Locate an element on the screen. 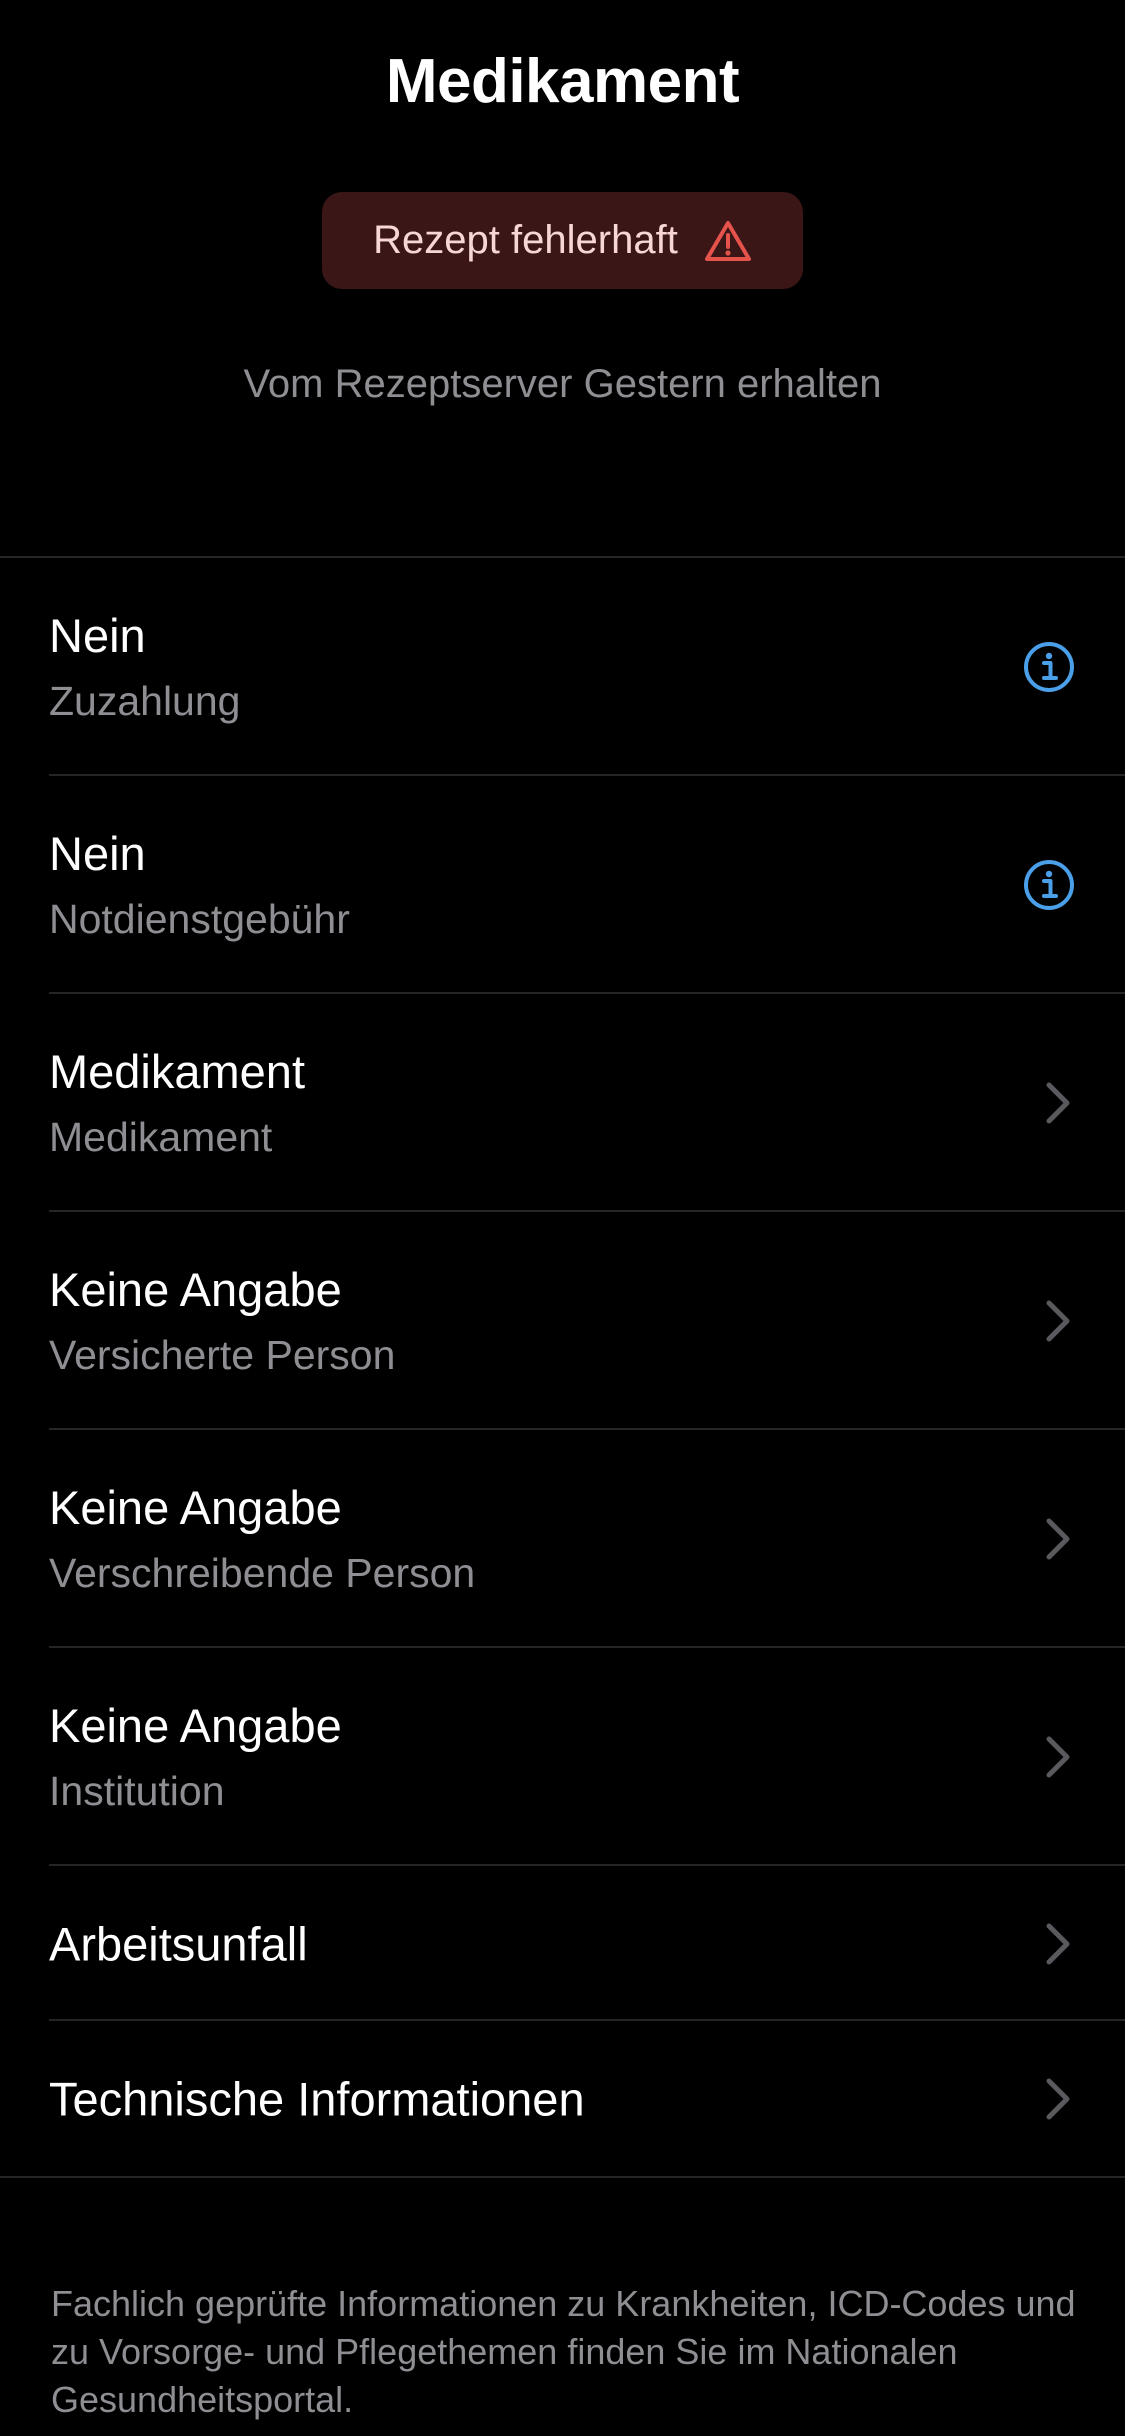 The width and height of the screenshot is (1125, 2436). row-label: Verschreibende Person is located at coordinates (262, 1573).